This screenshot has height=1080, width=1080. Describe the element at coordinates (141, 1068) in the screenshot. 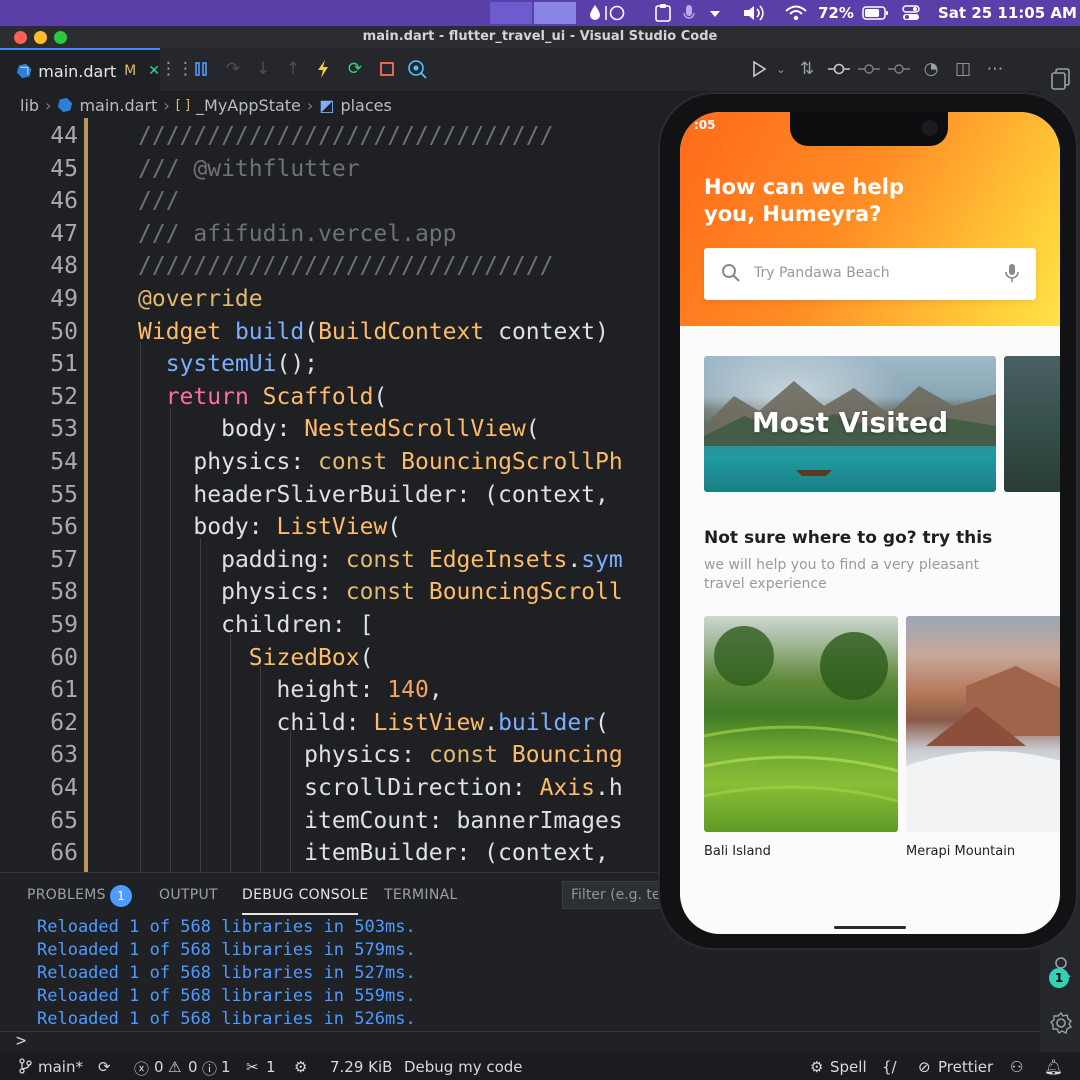

I see `error-icon: ⓧ` at that location.